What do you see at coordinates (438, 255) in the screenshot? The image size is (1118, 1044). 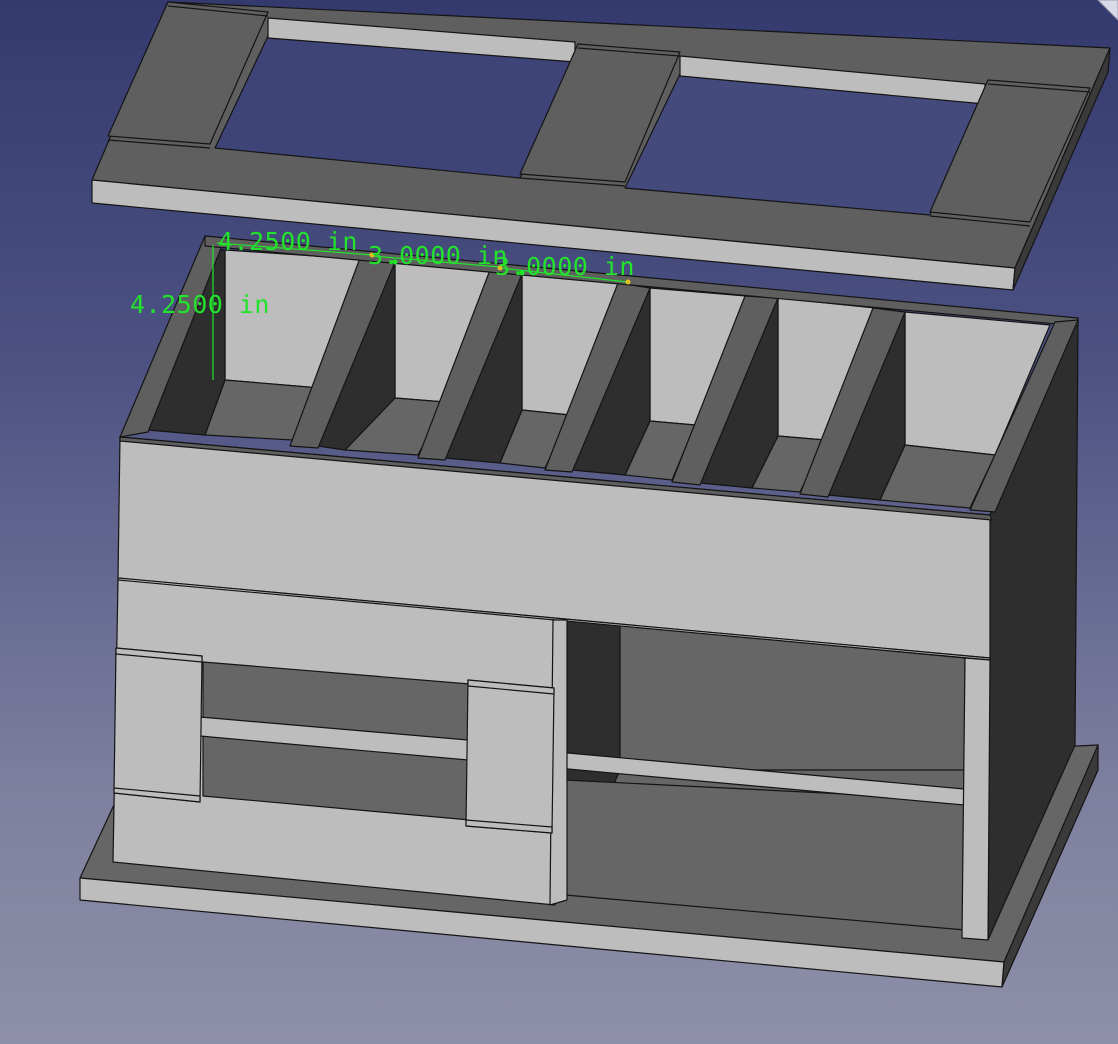 I see `dim-width-2-label: 3.0000 in` at bounding box center [438, 255].